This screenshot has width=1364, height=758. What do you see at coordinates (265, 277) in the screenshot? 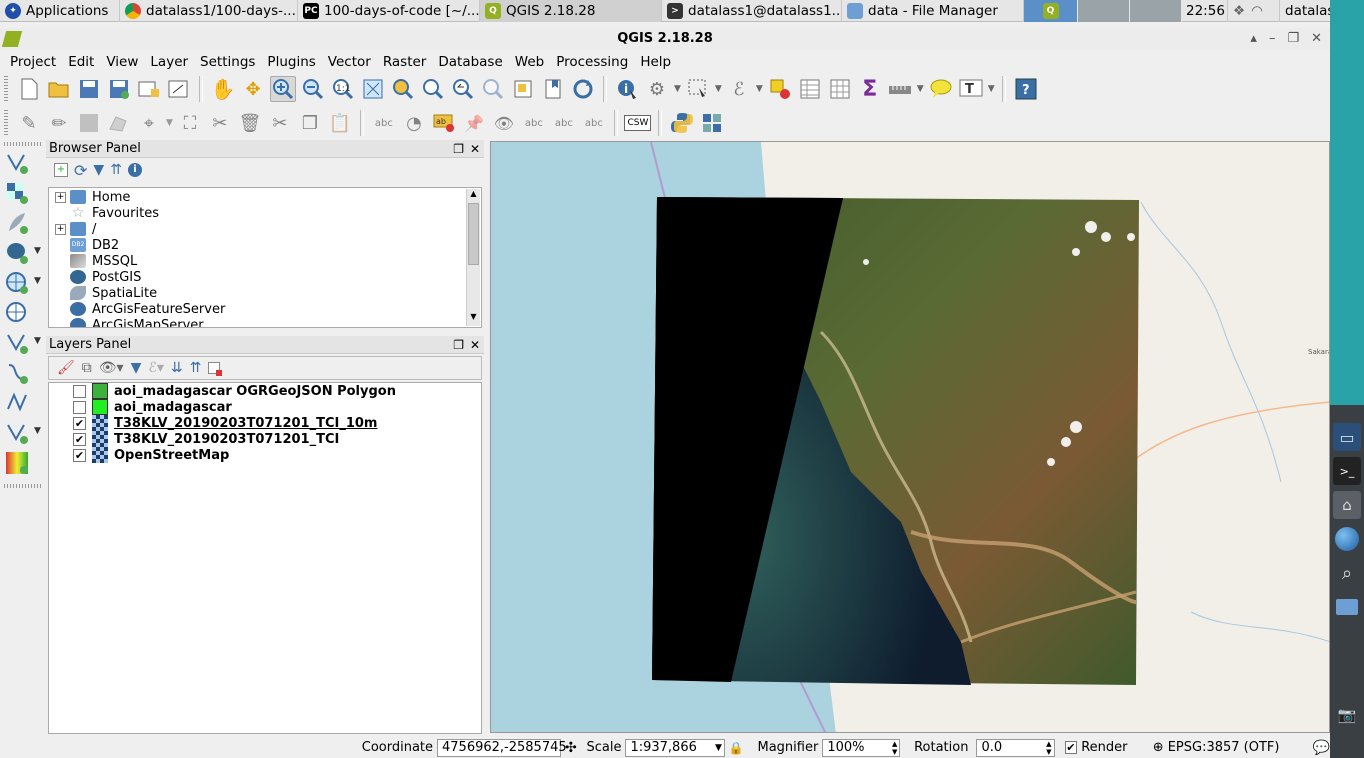
I see `browser-item-postgis: PostGIS` at bounding box center [265, 277].